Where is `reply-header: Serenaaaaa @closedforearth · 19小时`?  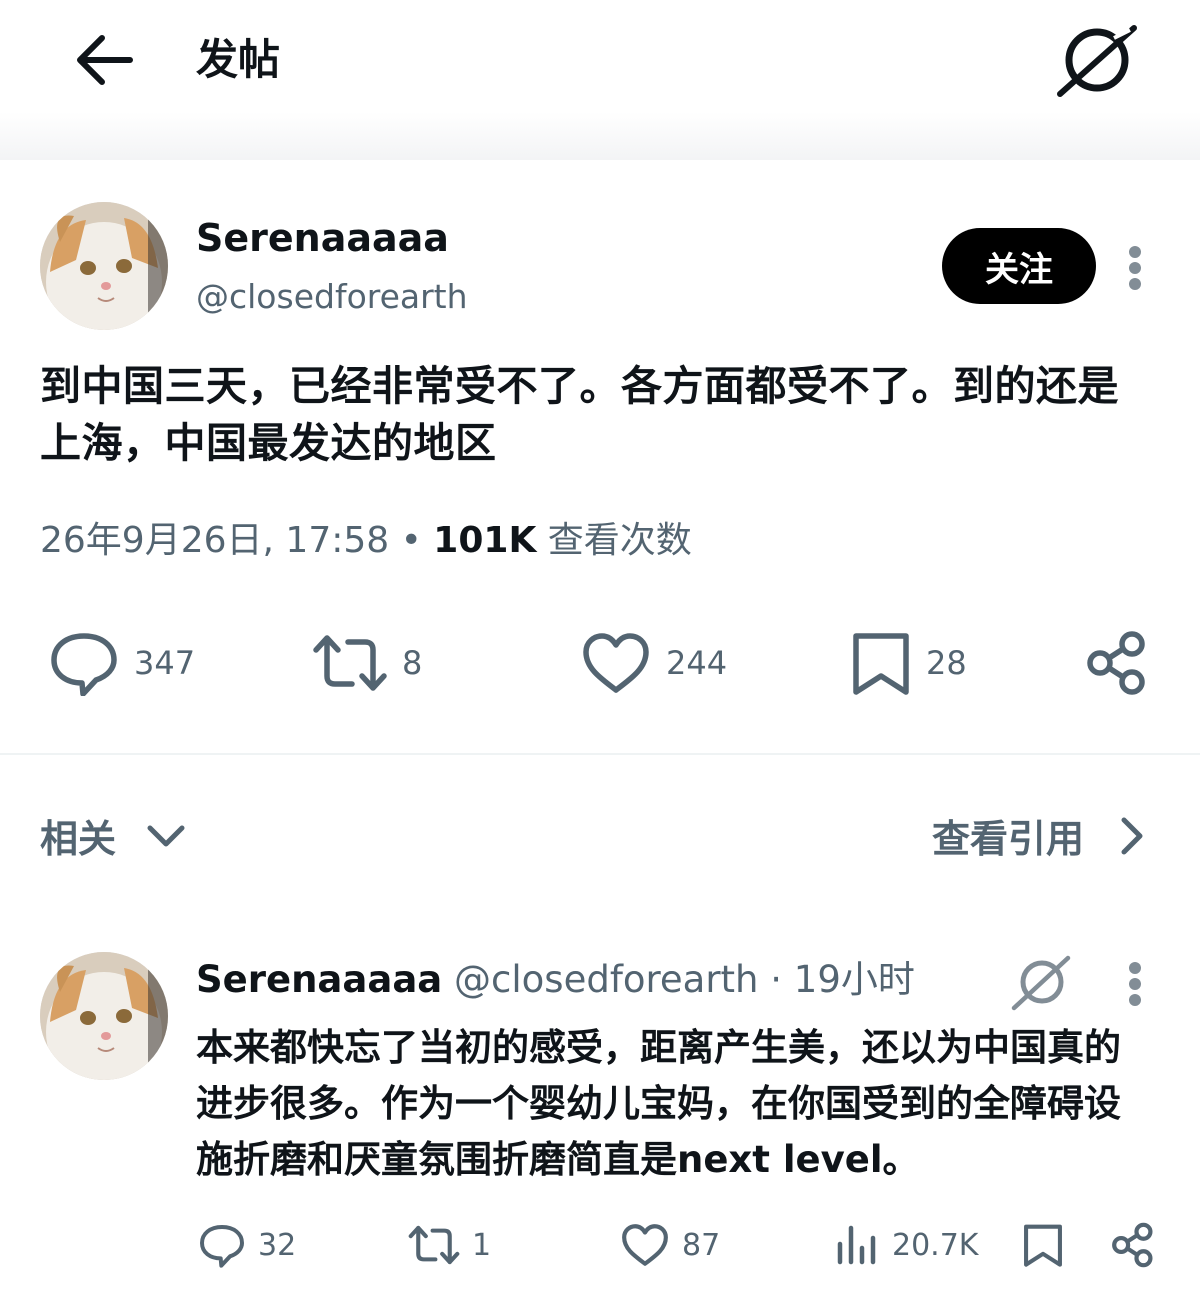
reply-header: Serenaaaaa @closedforearth · 19小时 is located at coordinates (555, 980).